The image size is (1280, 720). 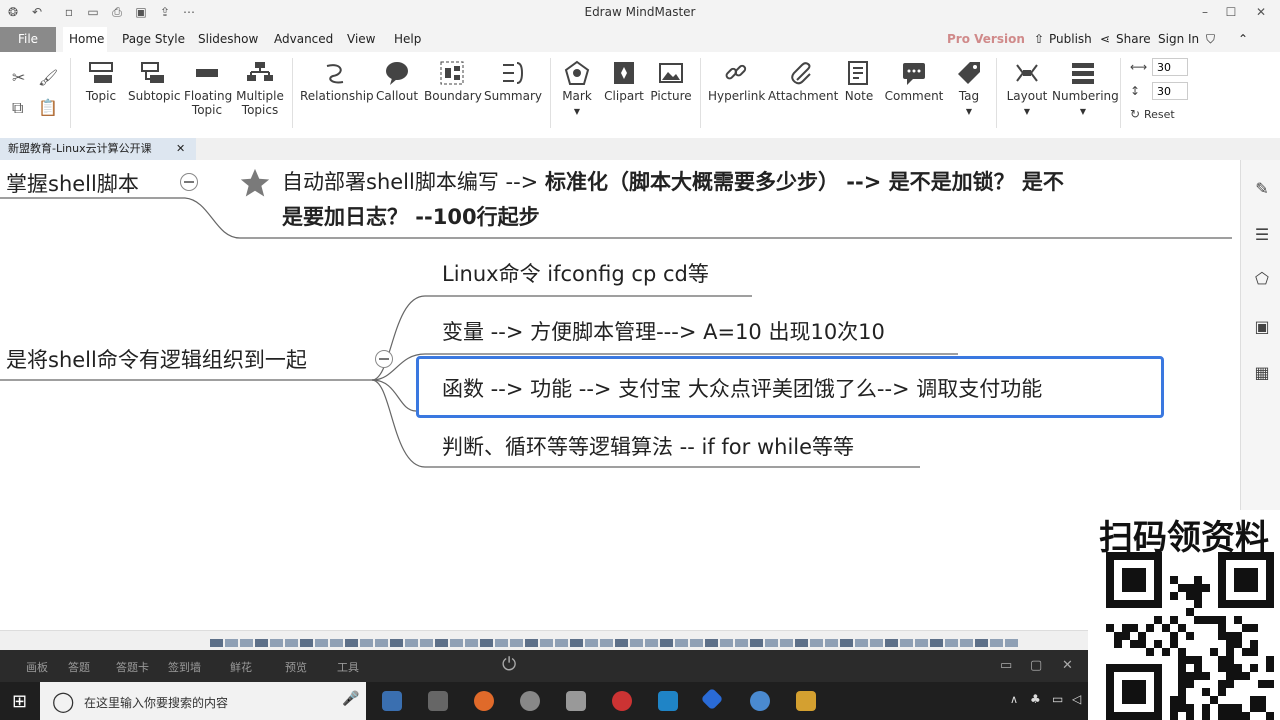 What do you see at coordinates (1262, 279) in the screenshot?
I see `mark-panel-icon: ⬠` at bounding box center [1262, 279].